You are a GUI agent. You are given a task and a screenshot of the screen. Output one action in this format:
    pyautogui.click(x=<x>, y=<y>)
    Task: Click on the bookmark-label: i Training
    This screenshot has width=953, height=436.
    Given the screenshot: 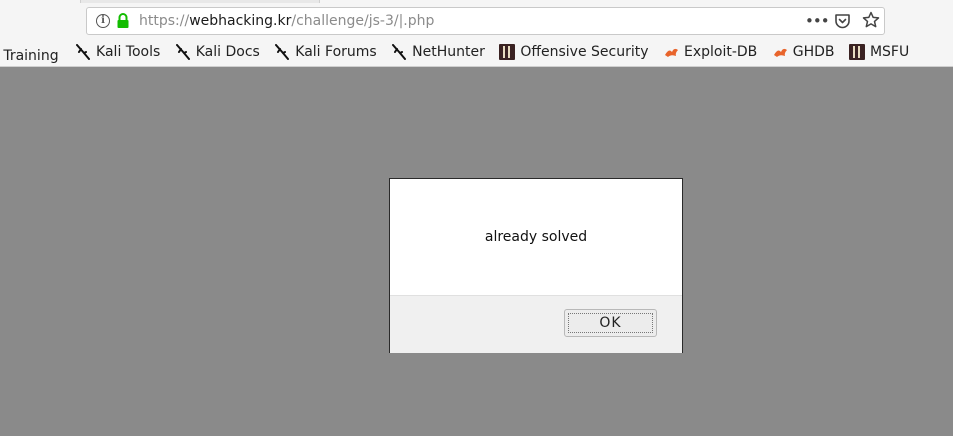 What is the action you would take?
    pyautogui.click(x=29, y=56)
    